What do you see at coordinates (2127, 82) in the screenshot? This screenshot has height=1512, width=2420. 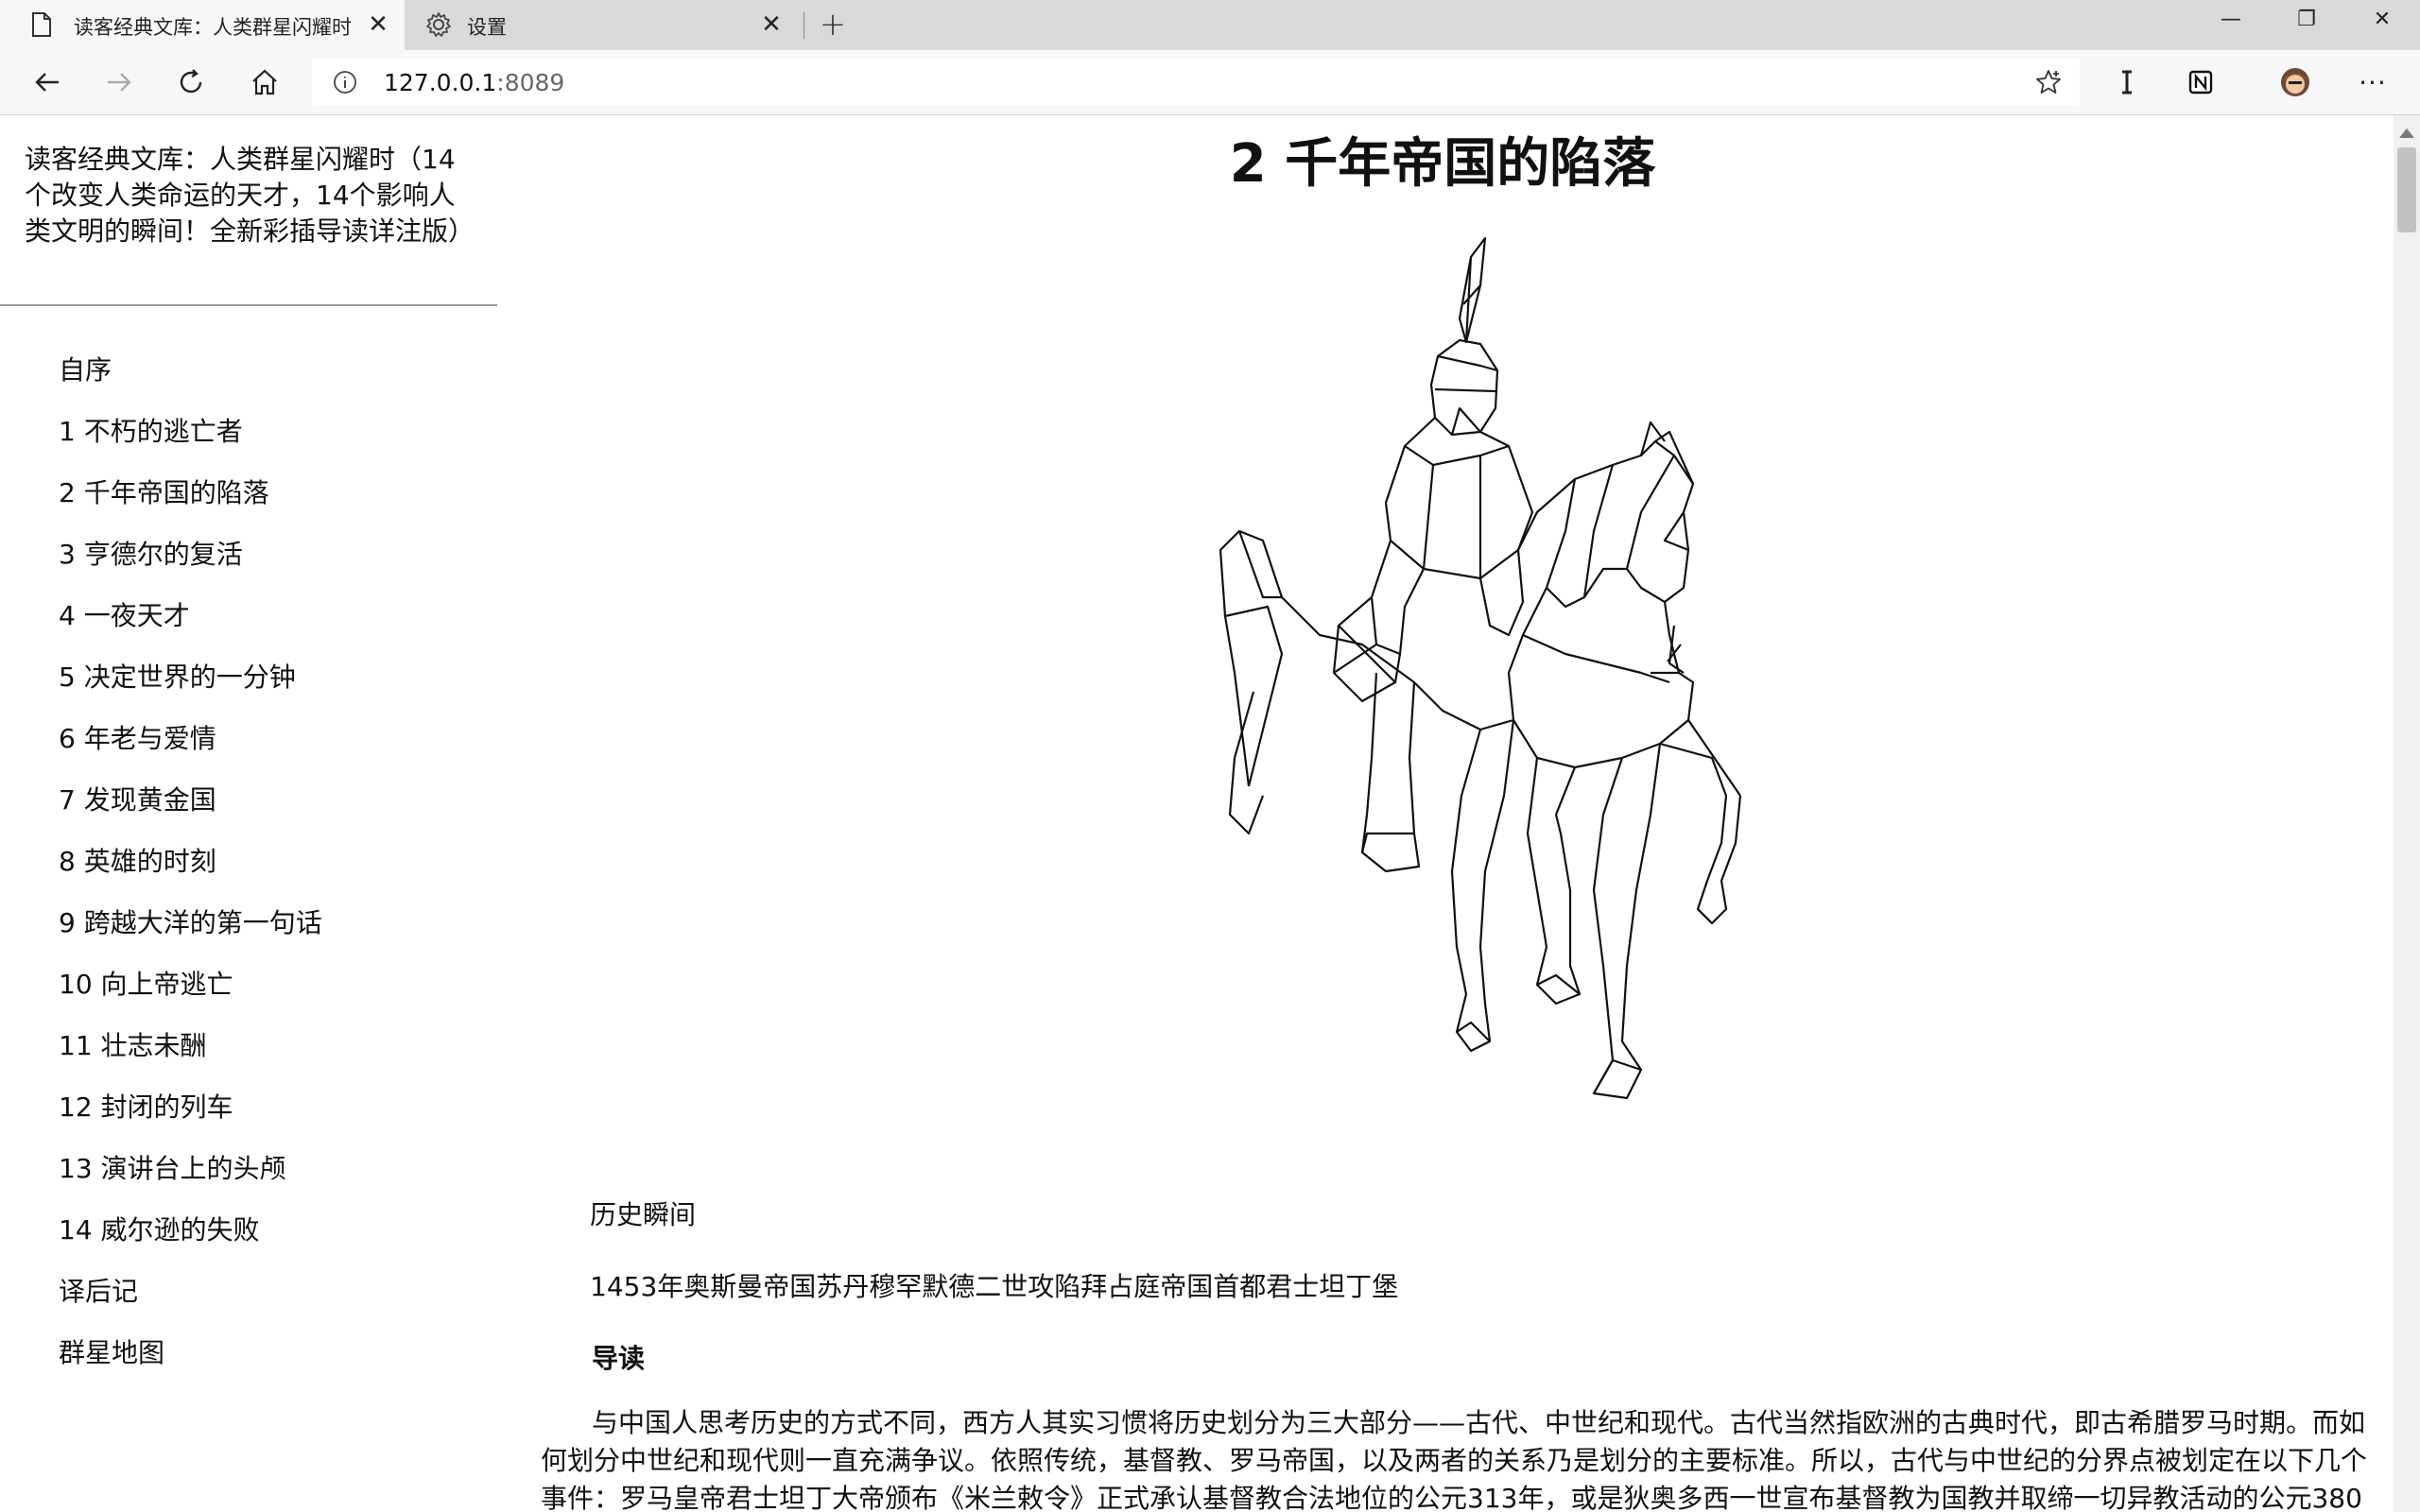 I see `text-cursor-icon` at bounding box center [2127, 82].